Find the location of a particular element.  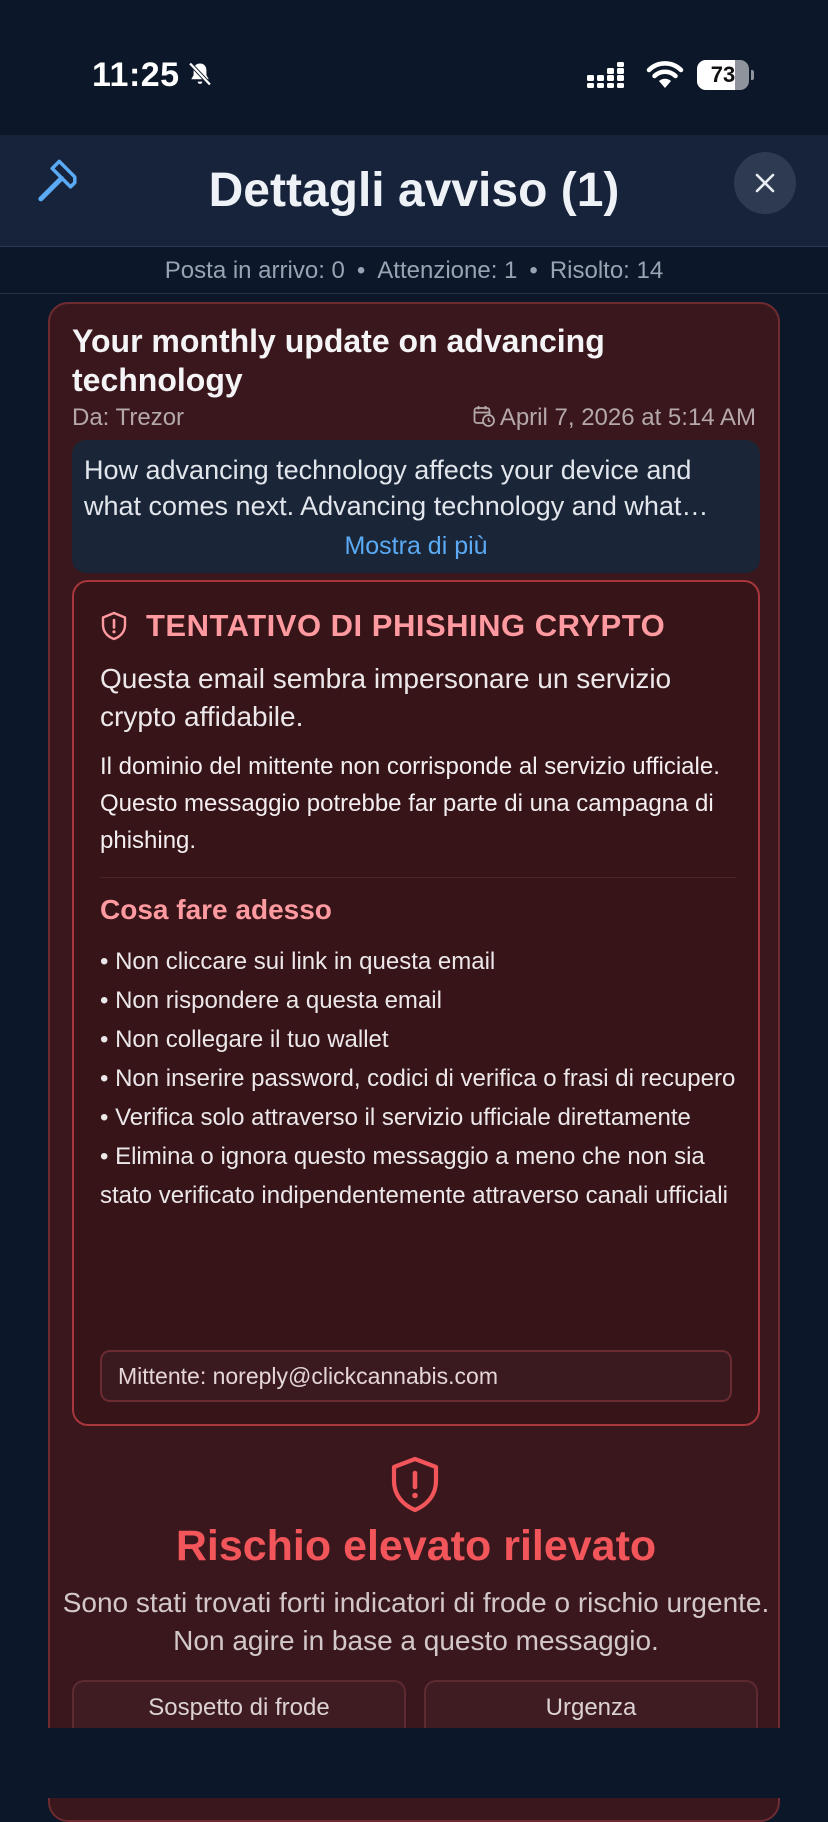

count-resolved: Risolto: 14 is located at coordinates (606, 270).